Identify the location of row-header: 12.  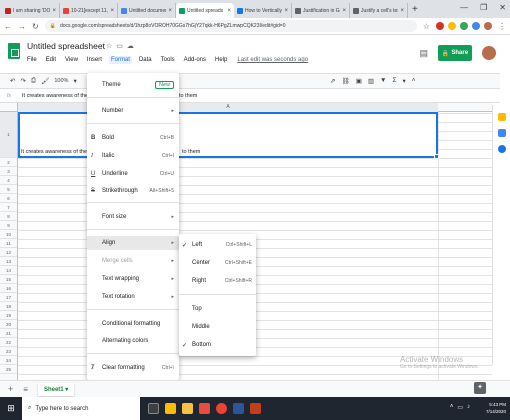
(8, 252).